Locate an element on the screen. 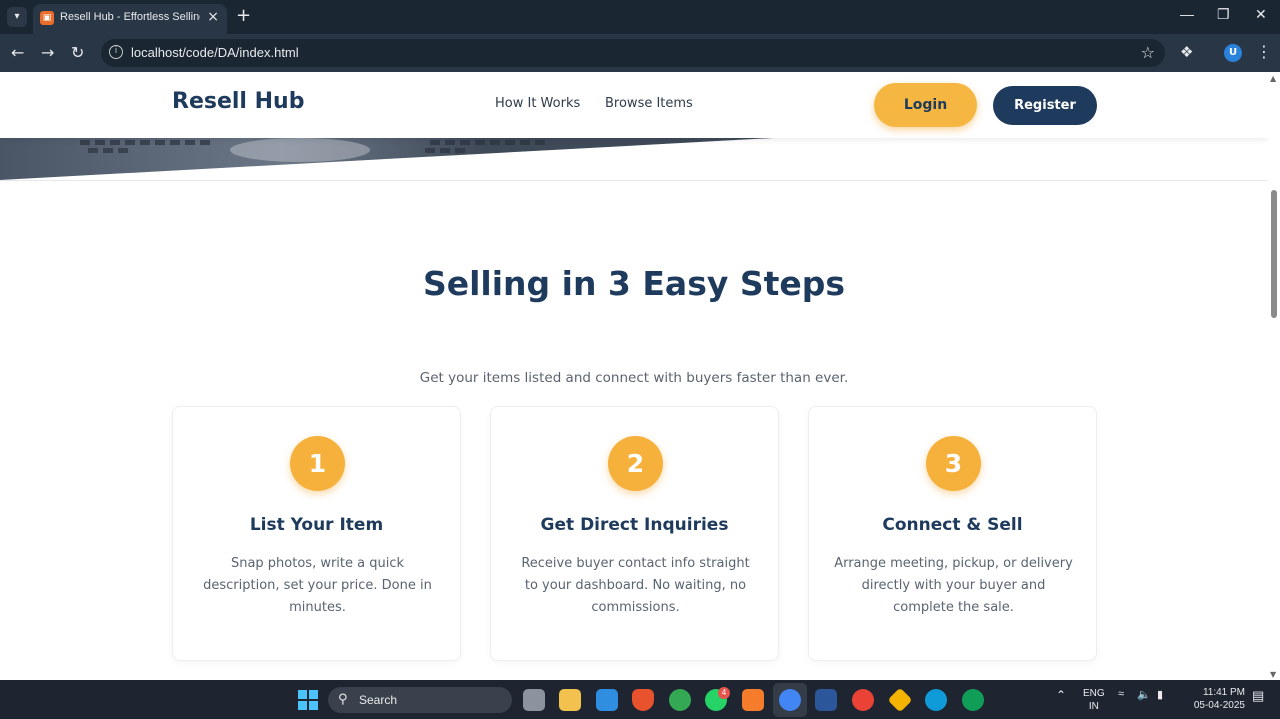  whatsapp-badge: 4 is located at coordinates (724, 693).